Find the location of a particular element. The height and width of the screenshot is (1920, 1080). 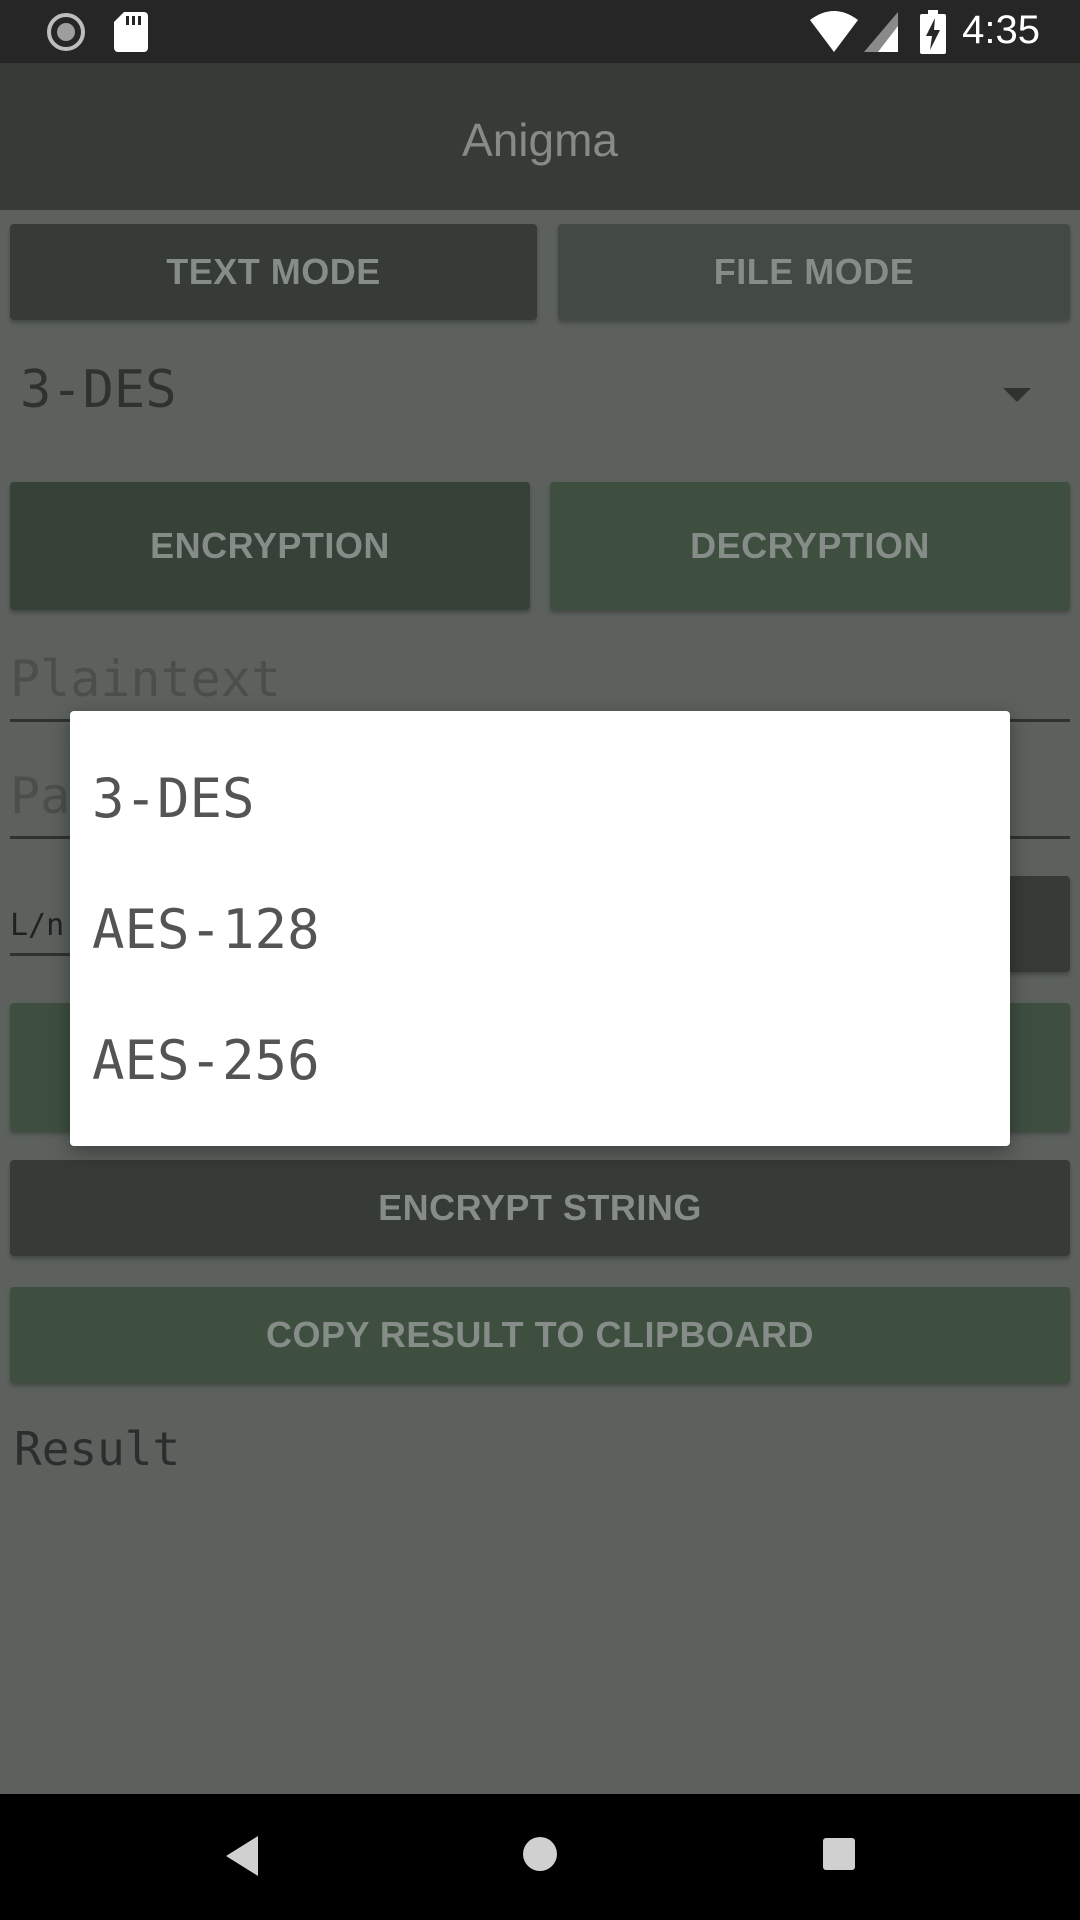

copy-result-button: COPY RESULT TO CLIPBOARD is located at coordinates (540, 1335).